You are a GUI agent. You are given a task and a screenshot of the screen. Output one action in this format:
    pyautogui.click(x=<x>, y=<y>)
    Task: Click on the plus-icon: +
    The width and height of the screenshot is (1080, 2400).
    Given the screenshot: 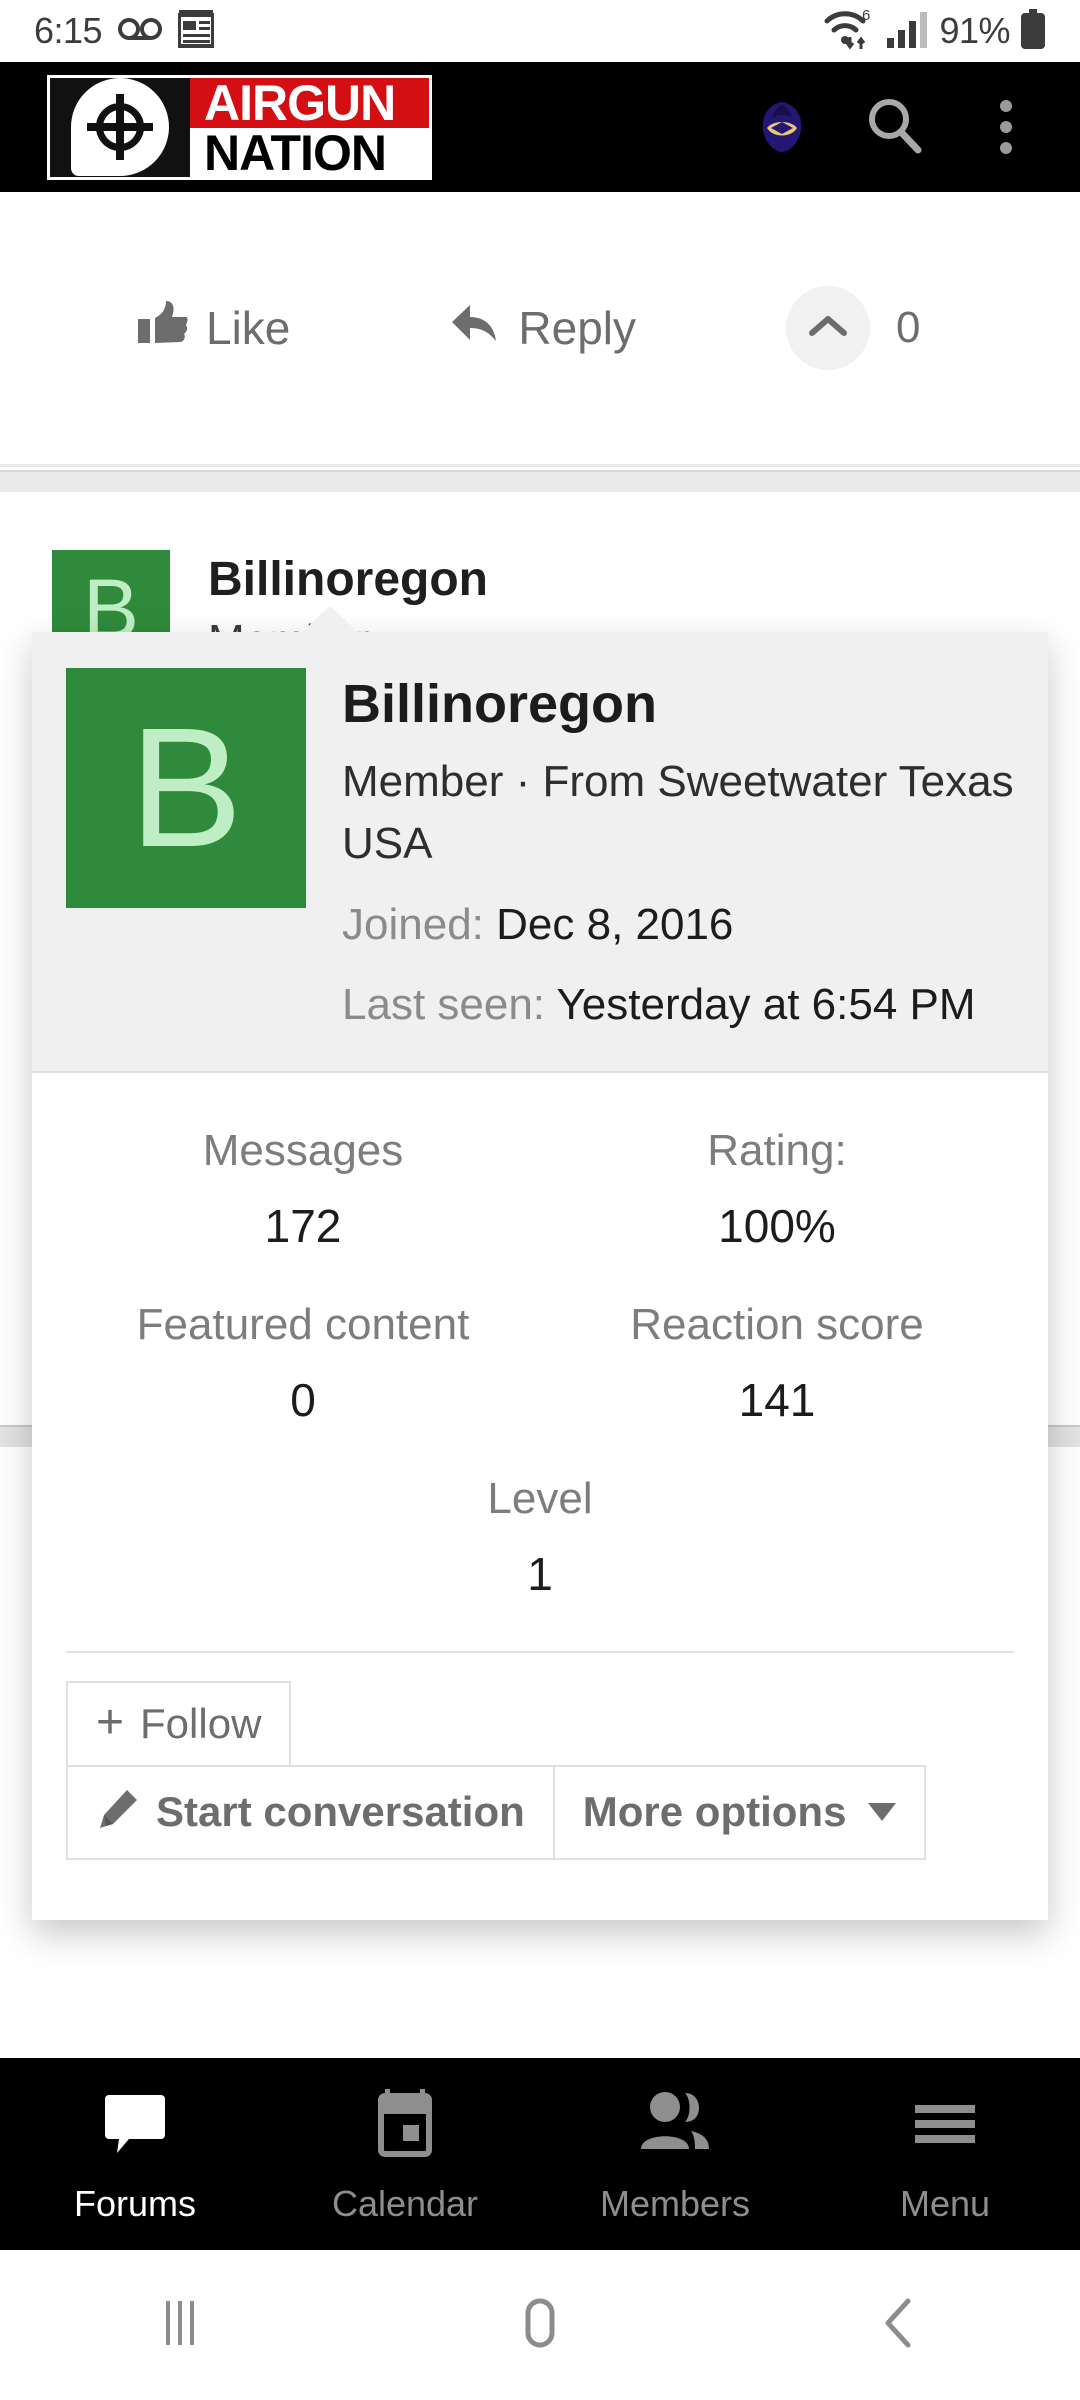 What is the action you would take?
    pyautogui.click(x=110, y=1723)
    